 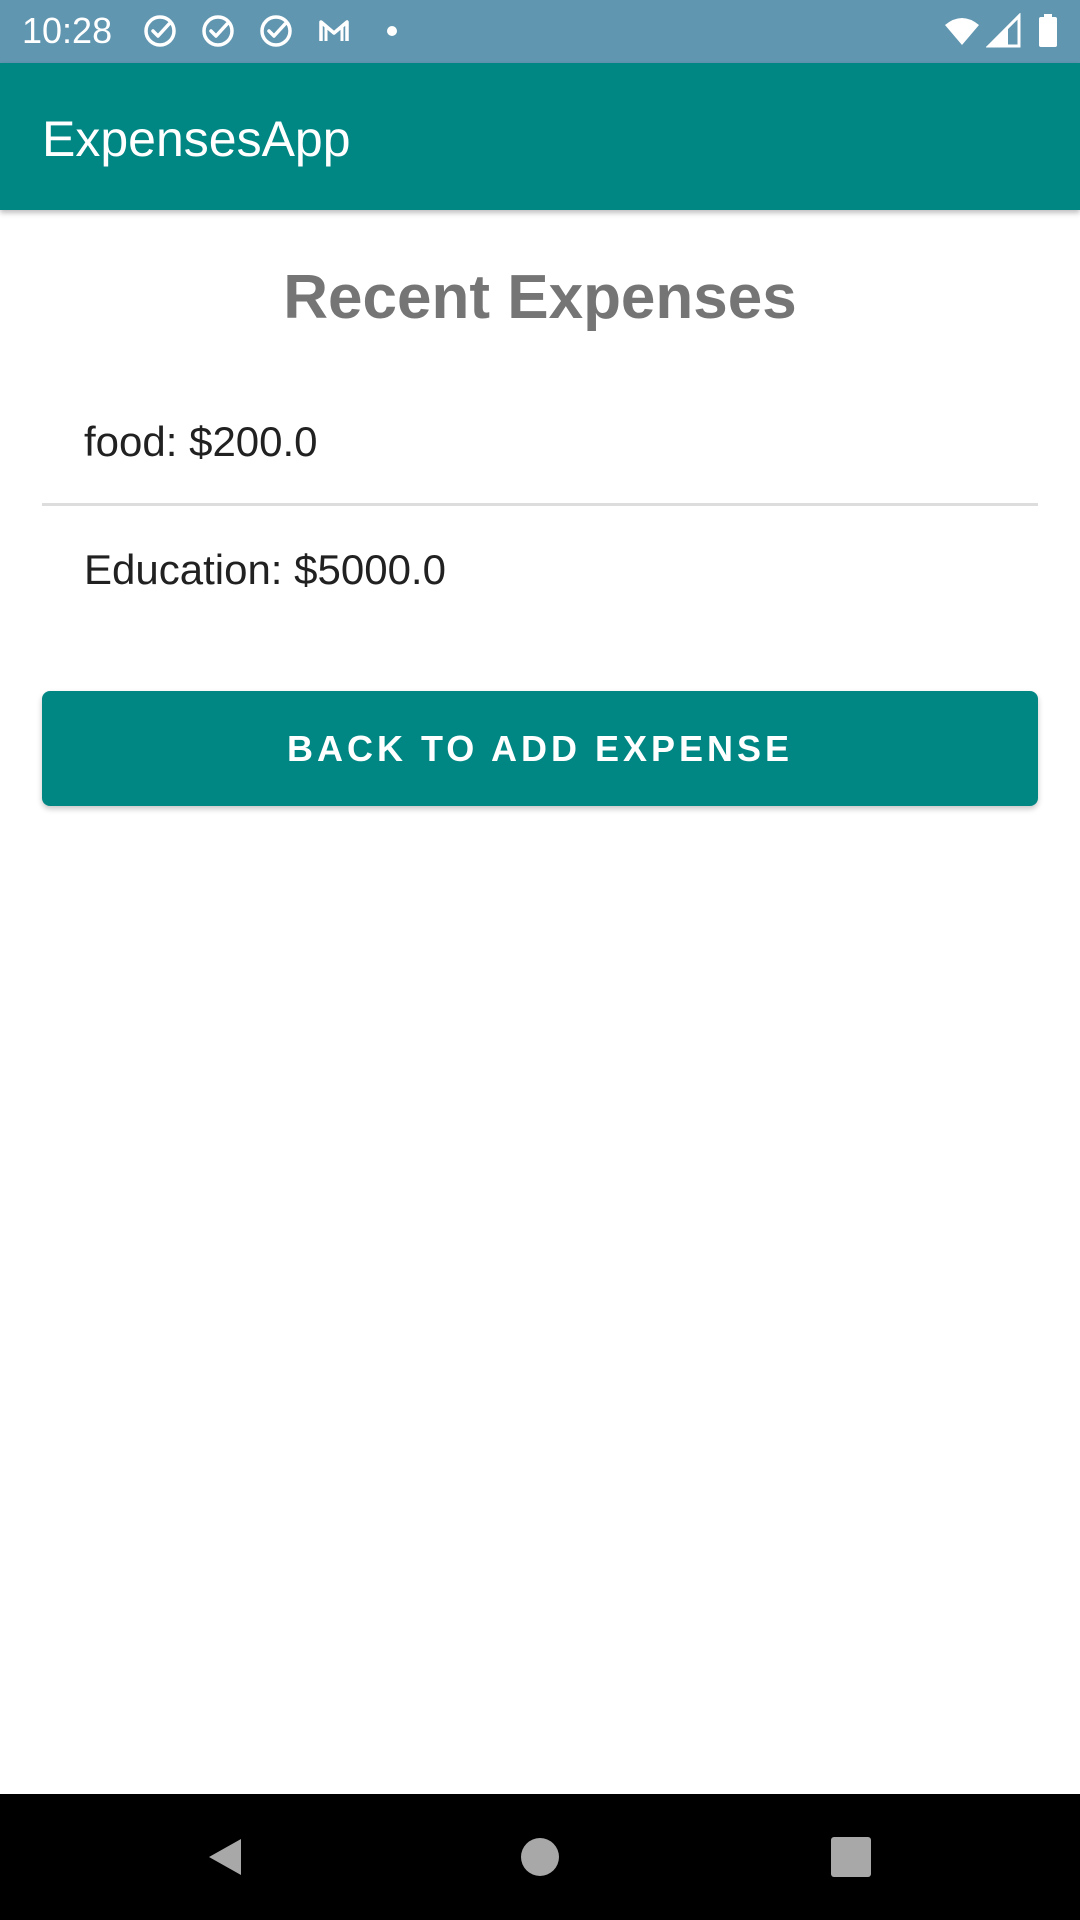 I want to click on expense-label: Education: $5000.0, so click(x=265, y=569).